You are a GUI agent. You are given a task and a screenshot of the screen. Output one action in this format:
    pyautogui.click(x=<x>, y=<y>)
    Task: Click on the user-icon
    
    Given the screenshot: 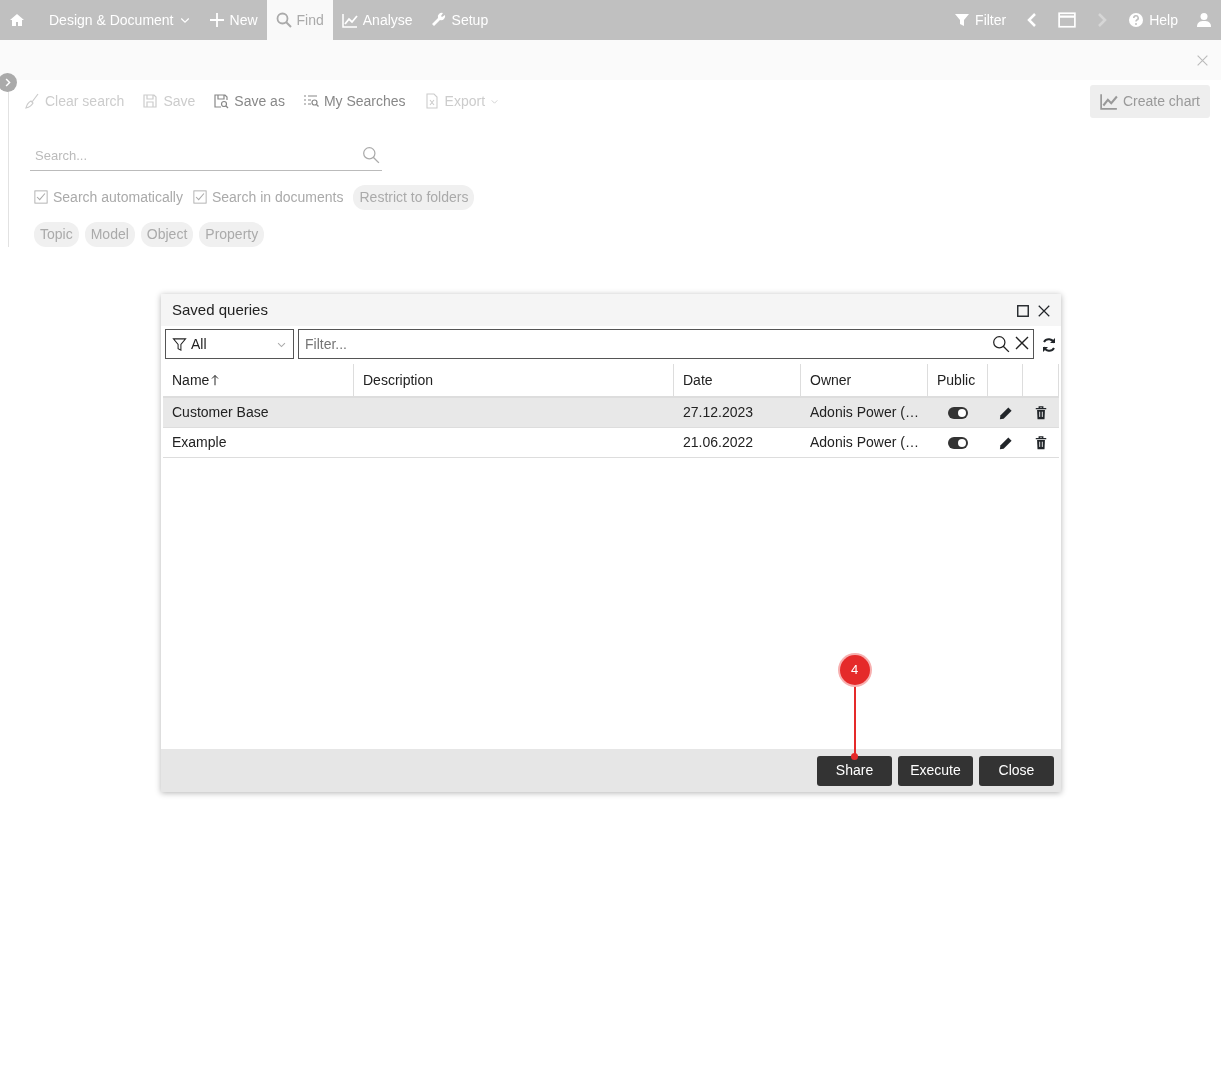 What is the action you would take?
    pyautogui.click(x=1204, y=20)
    